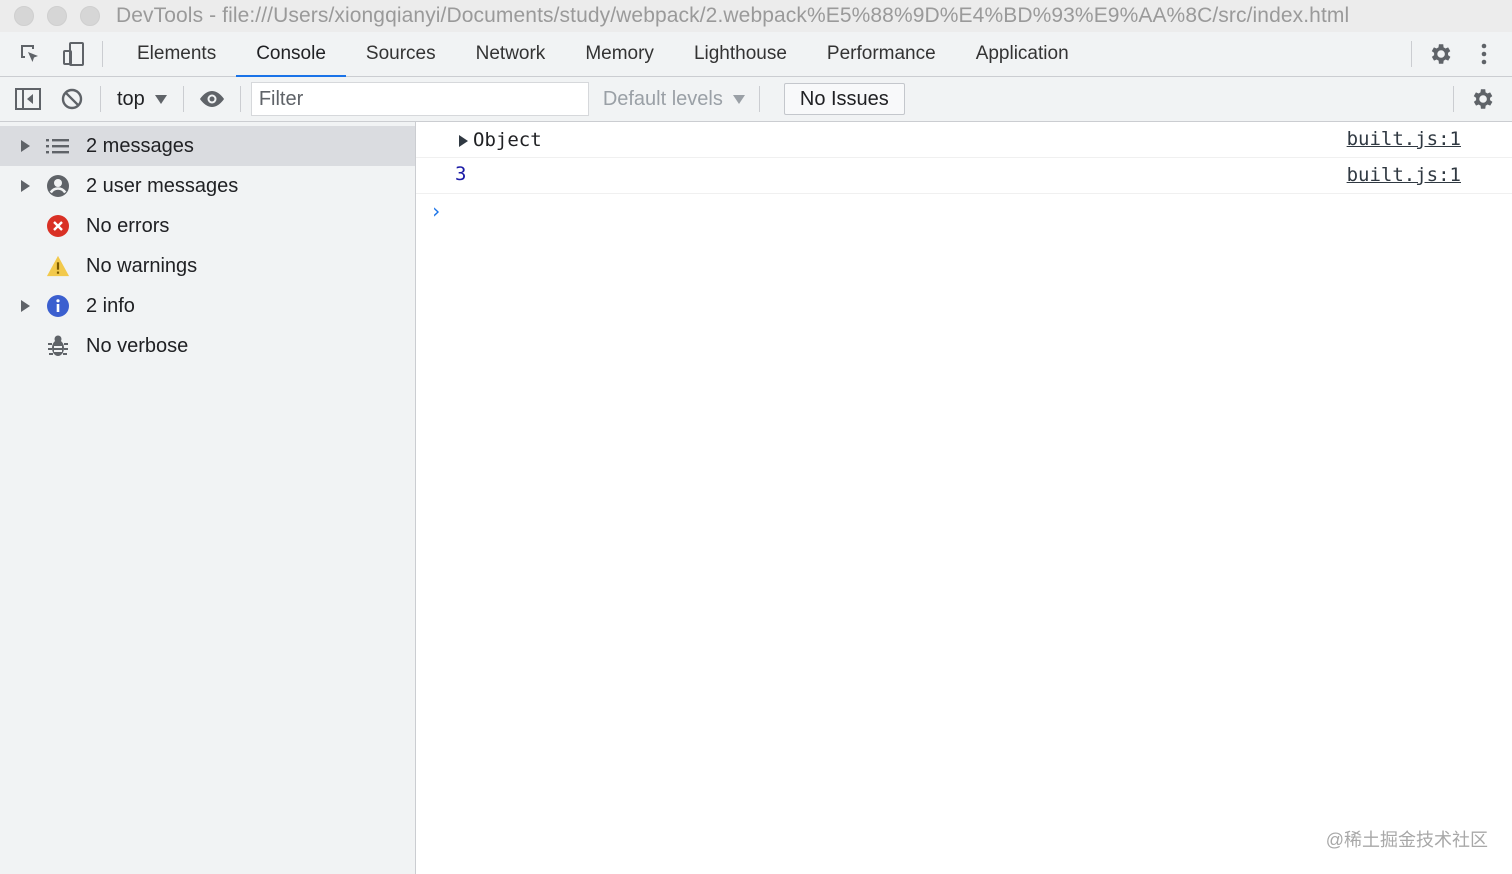 This screenshot has width=1512, height=874. What do you see at coordinates (140, 145) in the screenshot?
I see `sidebar-item-label: 2 messages` at bounding box center [140, 145].